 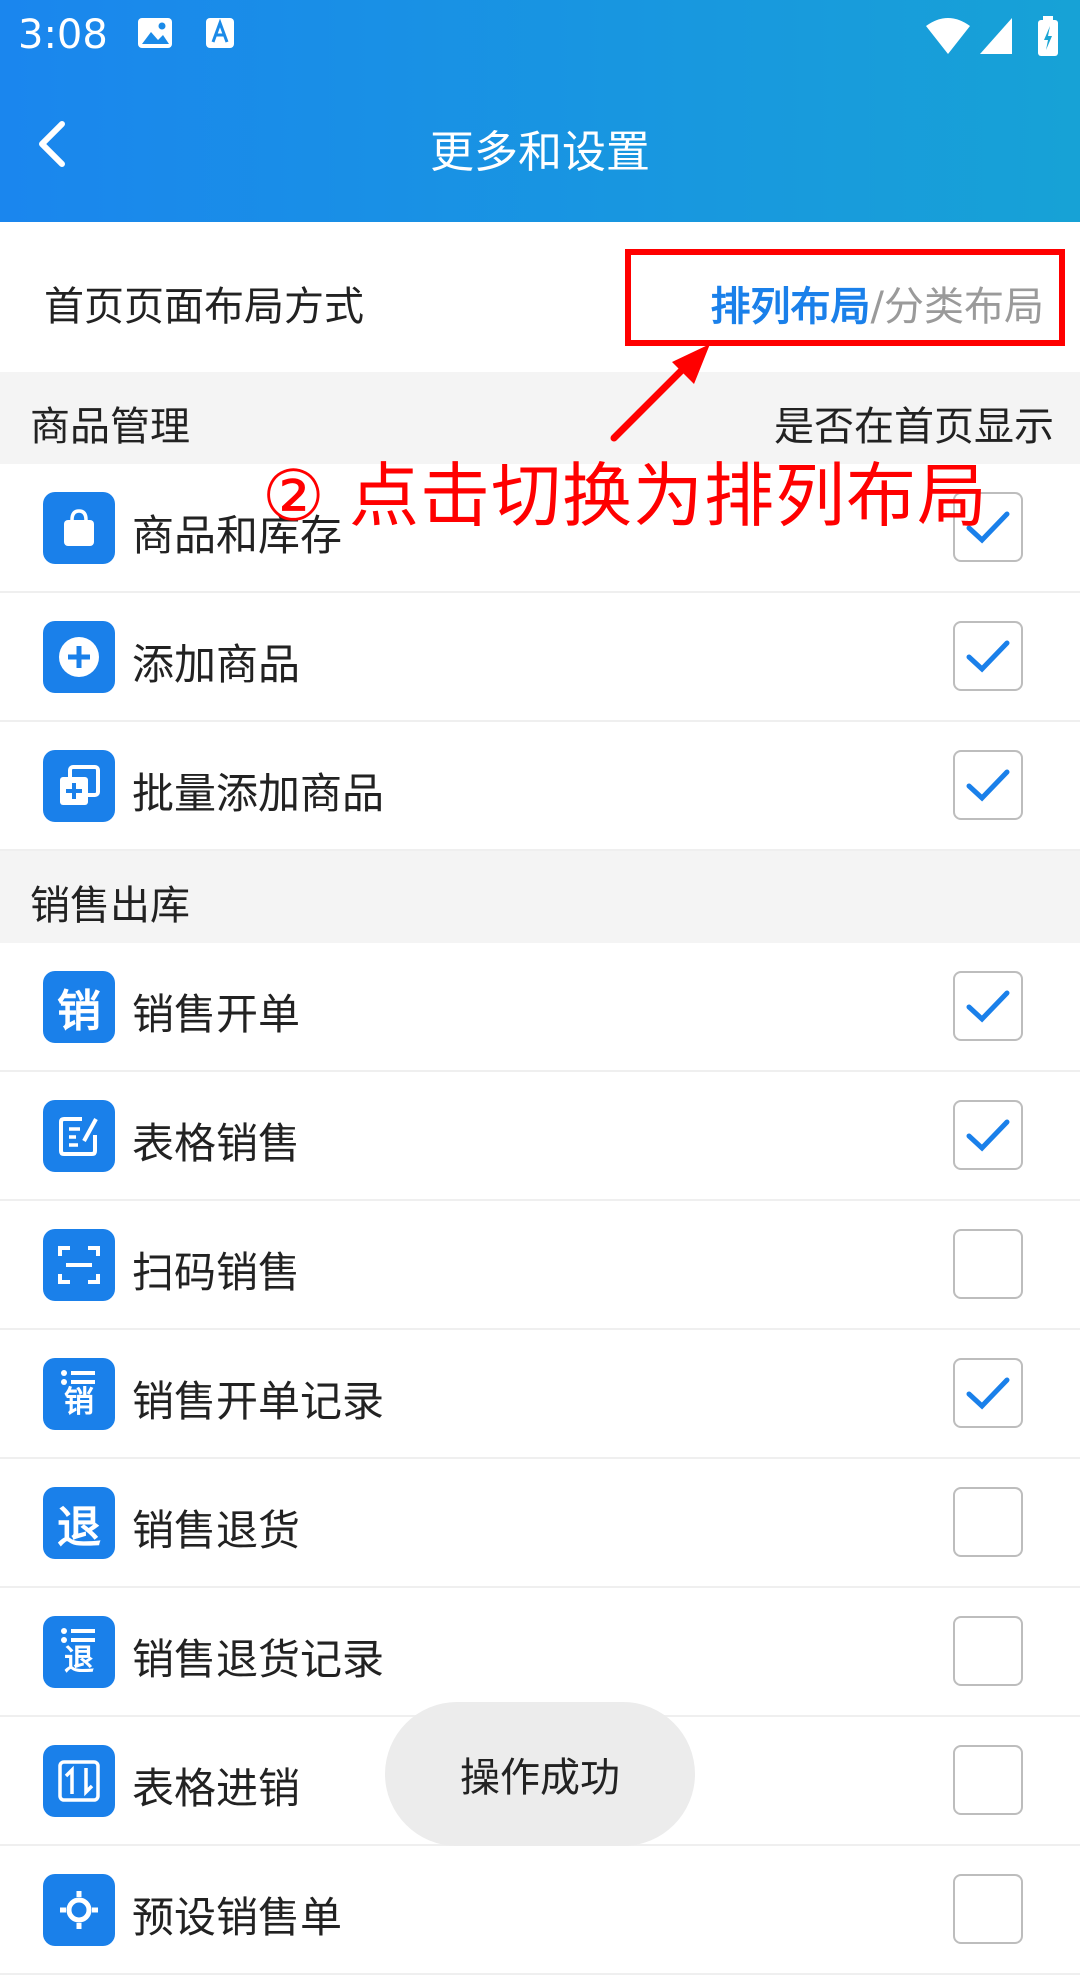 I want to click on return-record-icon-text: 退, so click(x=79, y=1660).